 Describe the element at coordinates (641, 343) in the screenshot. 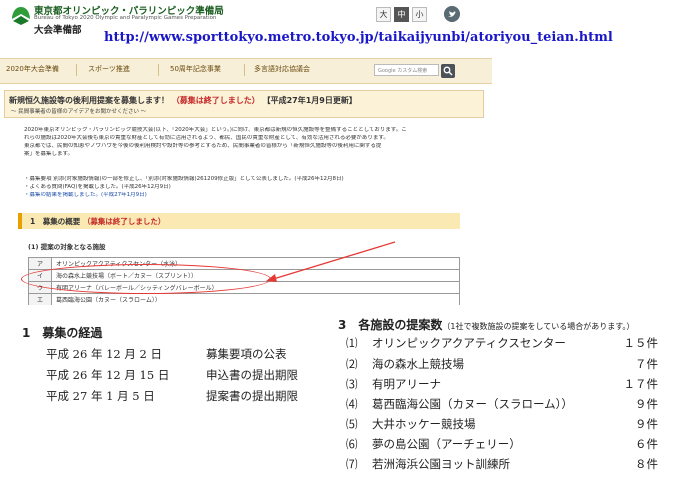

I see `proposal-count: １５件` at that location.